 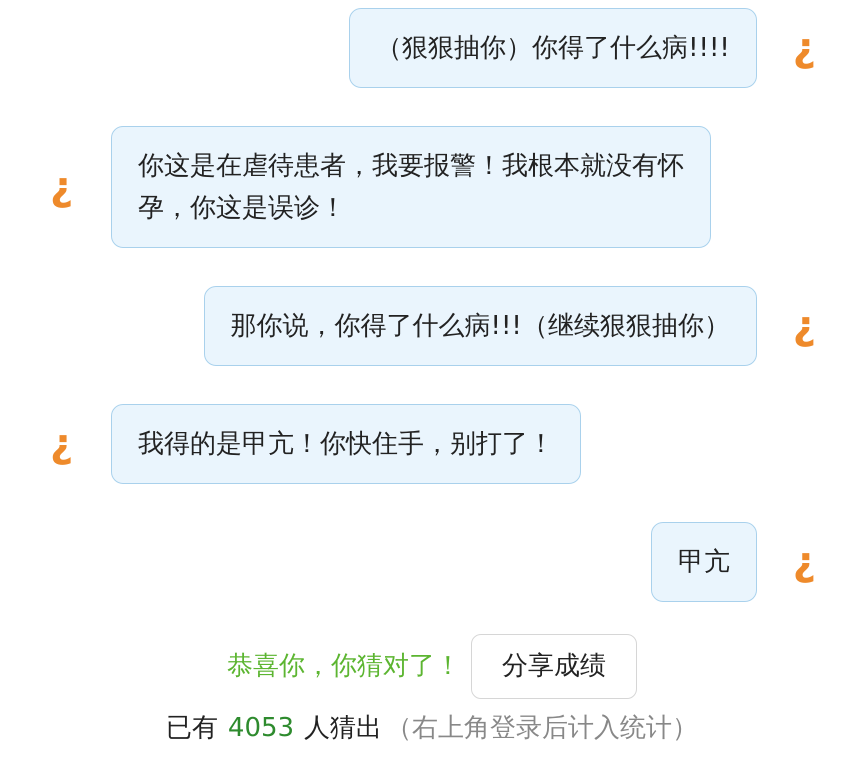 What do you see at coordinates (480, 326) in the screenshot?
I see `message-bubble: 那你说，你得了什么病!!!（继续狠狠抽你）` at bounding box center [480, 326].